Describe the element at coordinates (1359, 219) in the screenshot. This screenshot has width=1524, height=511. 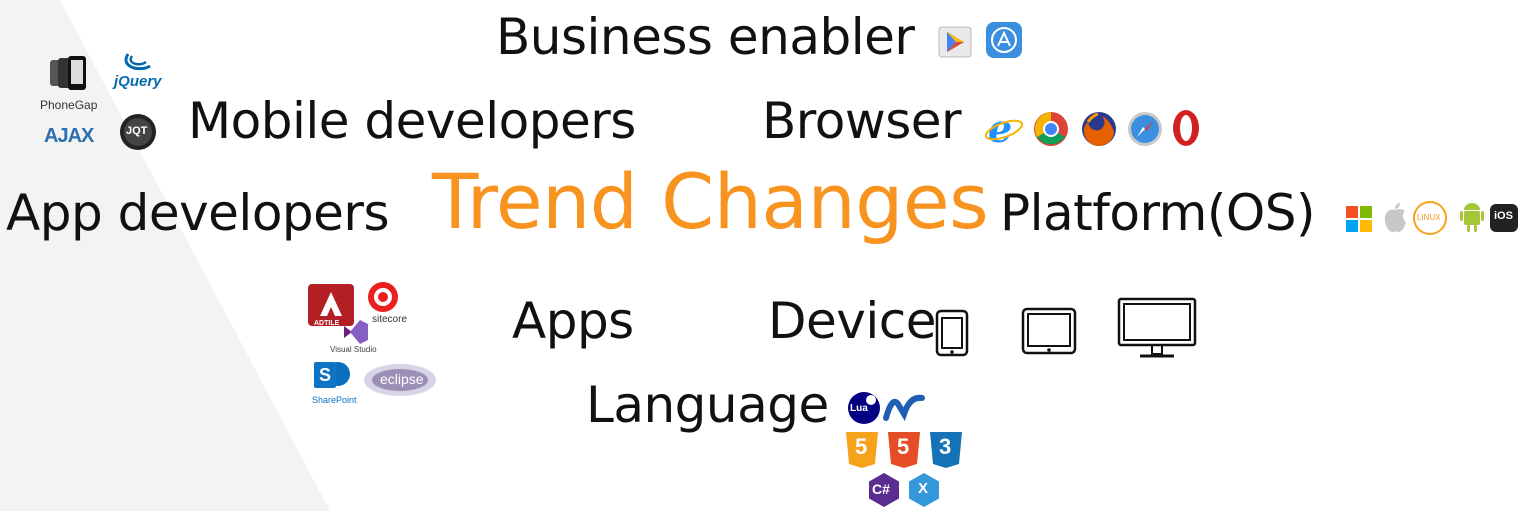
I see `windows-icon` at that location.